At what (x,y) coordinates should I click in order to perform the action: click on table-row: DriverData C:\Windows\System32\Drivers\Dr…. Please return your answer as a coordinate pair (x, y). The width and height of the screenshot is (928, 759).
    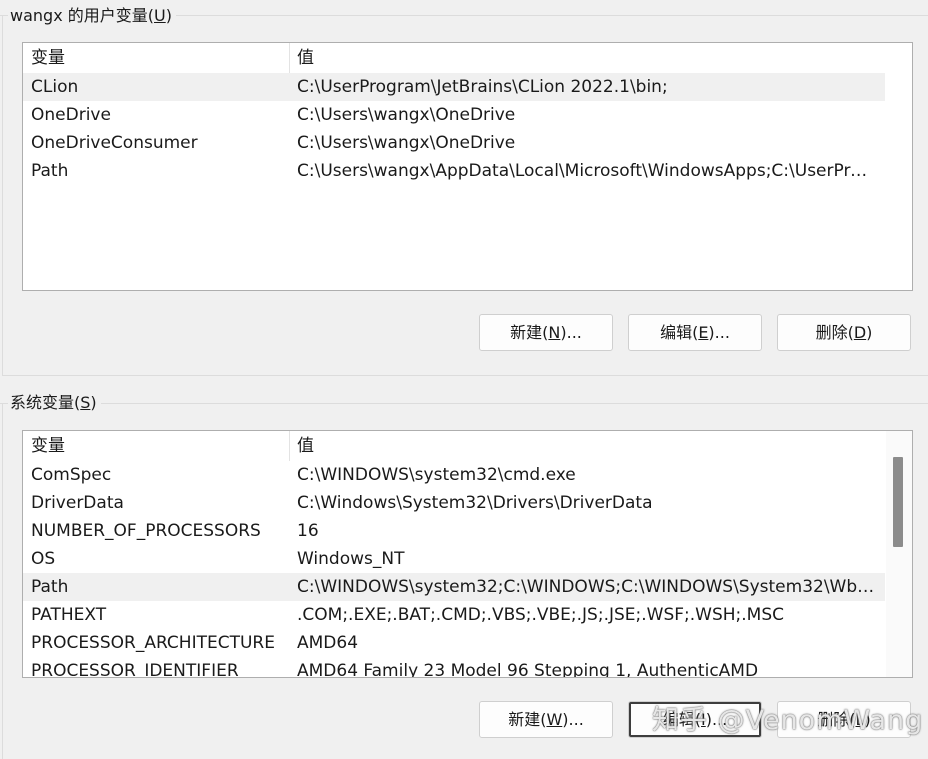
    Looking at the image, I should click on (454, 503).